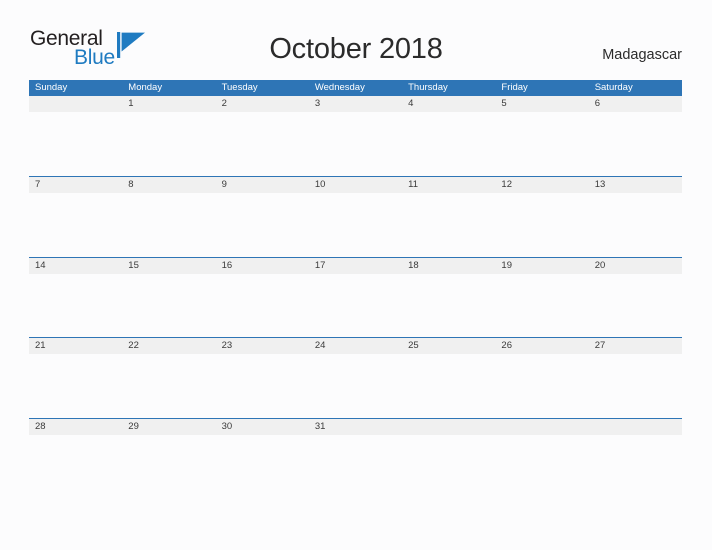 Image resolution: width=712 pixels, height=550 pixels. What do you see at coordinates (76, 216) in the screenshot?
I see `calendar-day-cell: 7` at bounding box center [76, 216].